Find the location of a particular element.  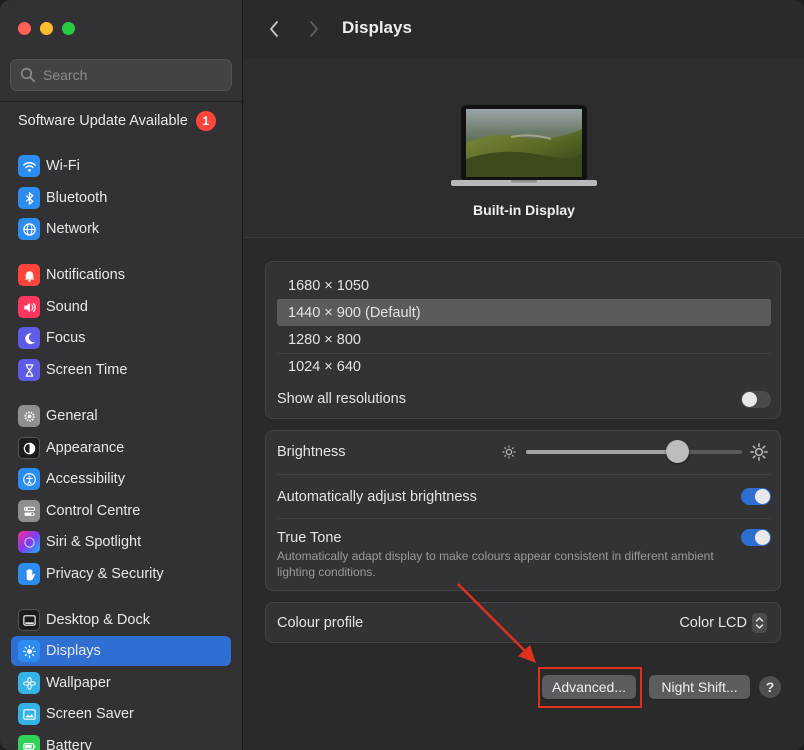

bluetooth-icon is located at coordinates (29, 198).